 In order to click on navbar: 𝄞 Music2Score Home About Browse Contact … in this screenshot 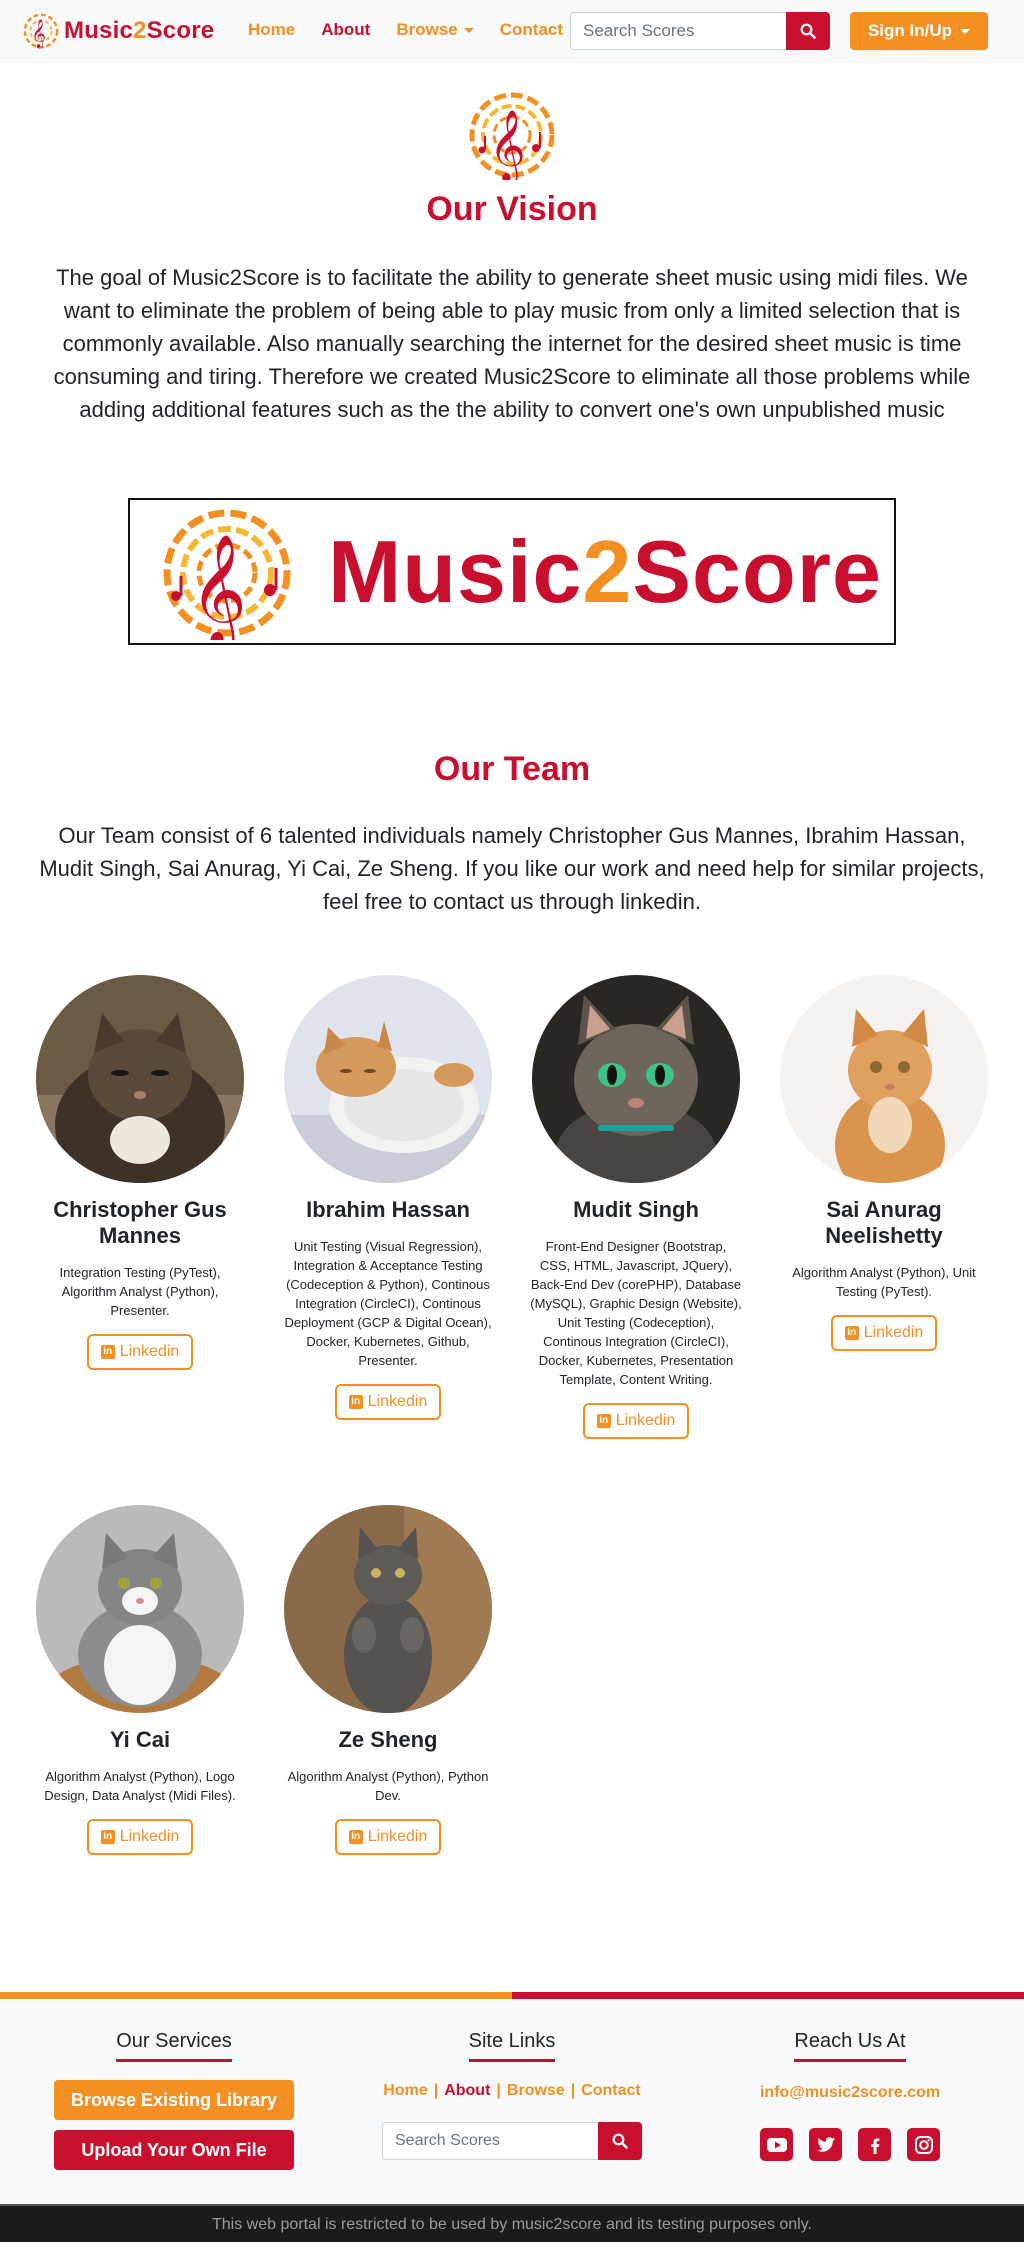, I will do `click(512, 31)`.